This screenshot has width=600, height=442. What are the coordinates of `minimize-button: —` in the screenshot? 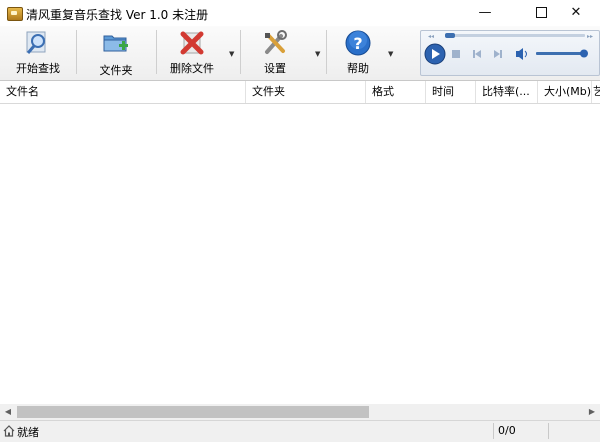 It's located at (485, 13).